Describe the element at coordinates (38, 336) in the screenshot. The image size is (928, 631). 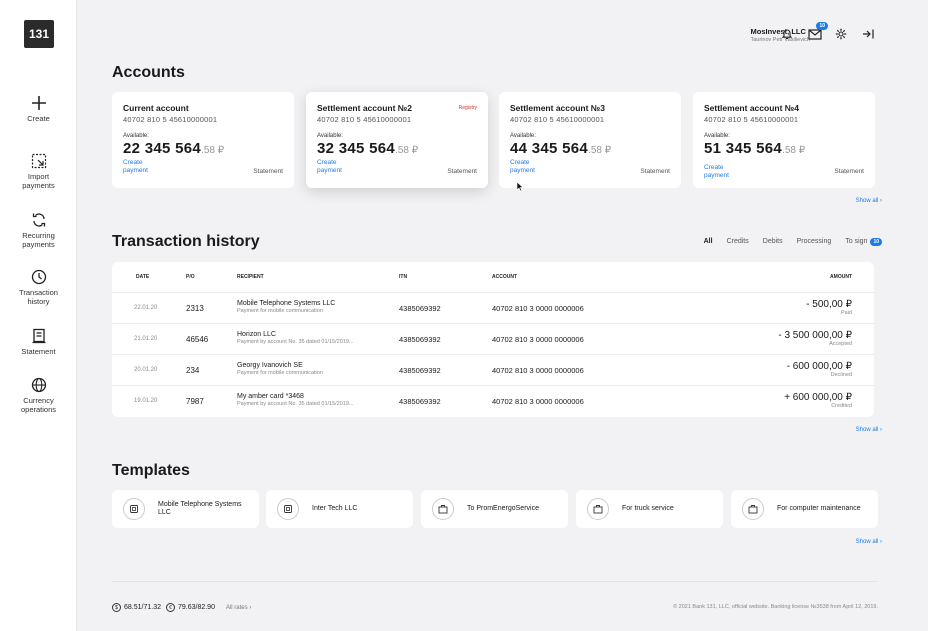
I see `statement-icon` at that location.